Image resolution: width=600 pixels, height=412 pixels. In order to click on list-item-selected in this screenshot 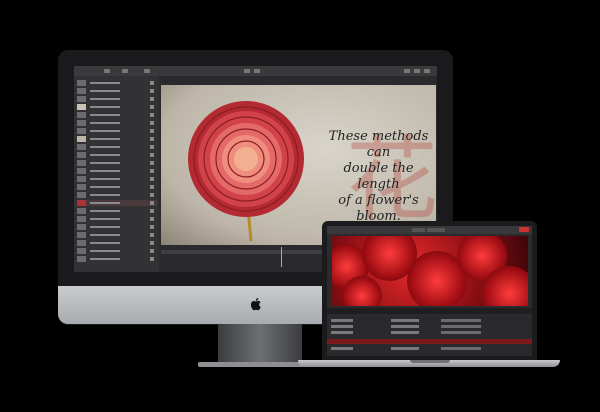, I will do `click(429, 341)`.